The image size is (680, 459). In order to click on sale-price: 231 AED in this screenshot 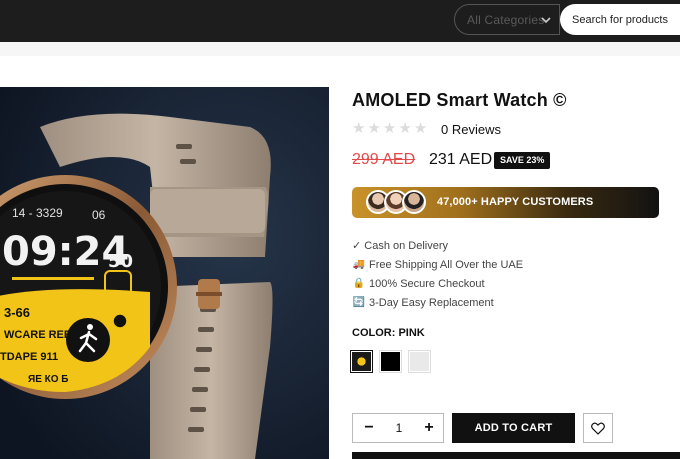, I will do `click(461, 159)`.